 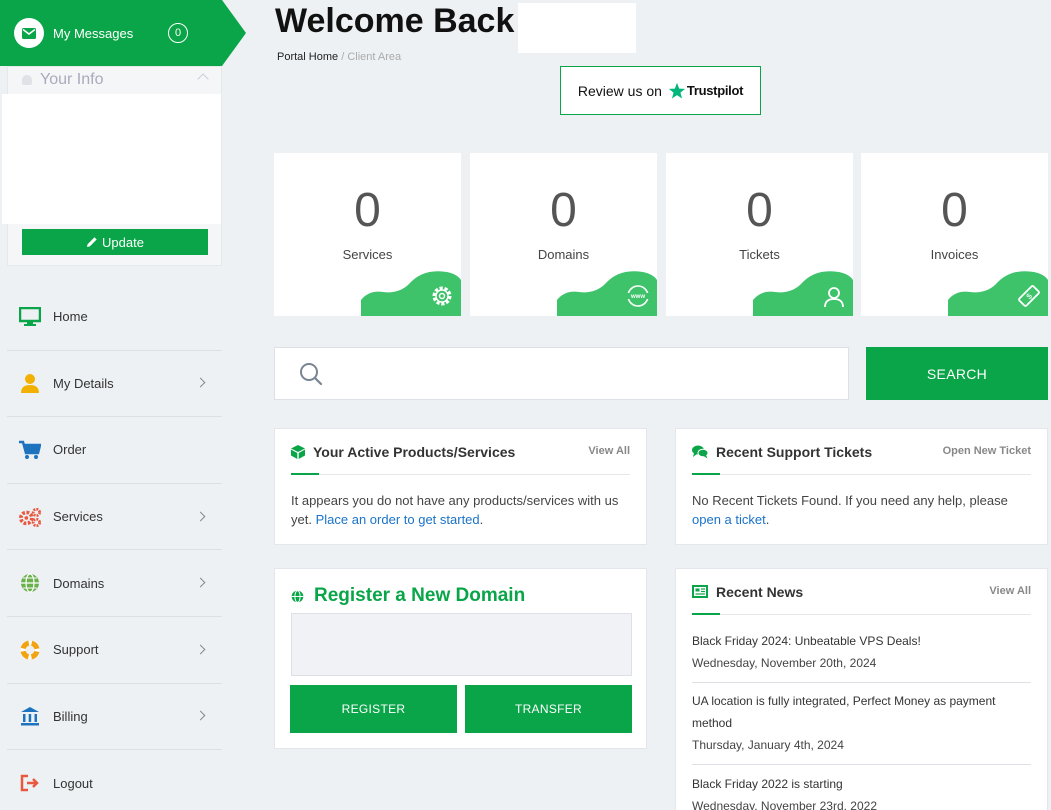 I want to click on invoices-tile: 0 Invoices $, so click(x=954, y=234).